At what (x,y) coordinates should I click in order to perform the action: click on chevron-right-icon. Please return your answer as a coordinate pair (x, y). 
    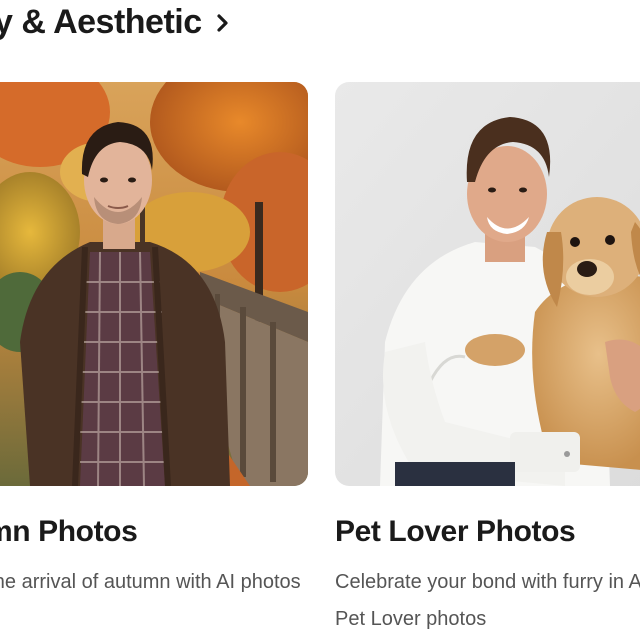
    Looking at the image, I should click on (224, 22).